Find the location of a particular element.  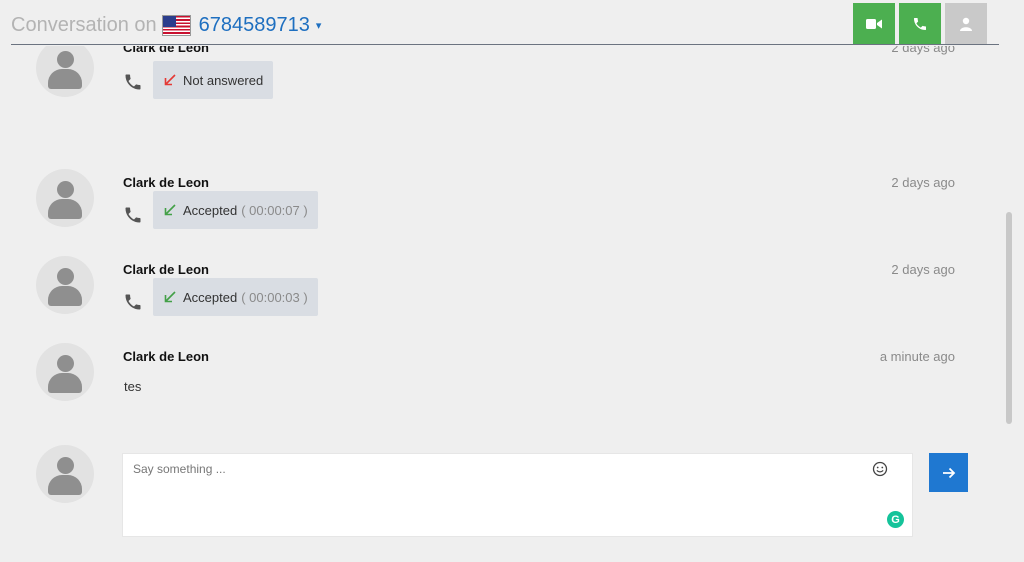

call-status: Not answered is located at coordinates (213, 80).